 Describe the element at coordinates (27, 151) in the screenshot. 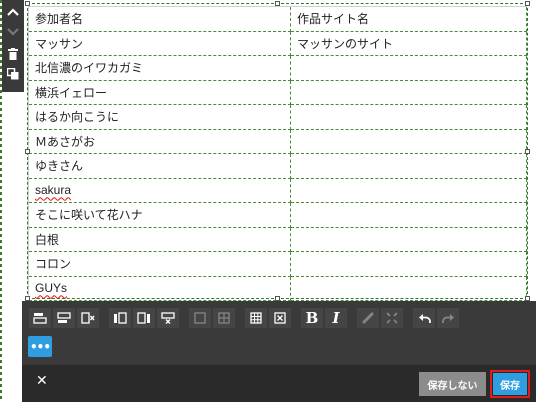

I see `resize-handle-left` at that location.